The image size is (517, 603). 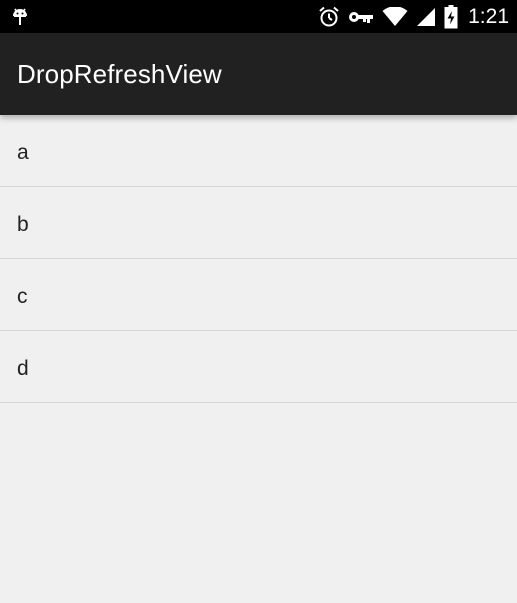 What do you see at coordinates (23, 368) in the screenshot?
I see `list-item-label: d` at bounding box center [23, 368].